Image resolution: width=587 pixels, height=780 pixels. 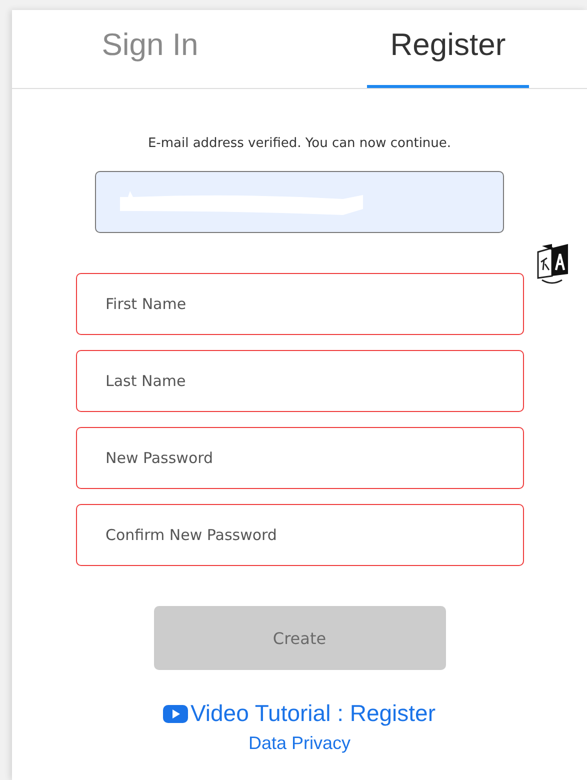 I want to click on verified-message: E-mail address verified. You can now continue., so click(x=300, y=143).